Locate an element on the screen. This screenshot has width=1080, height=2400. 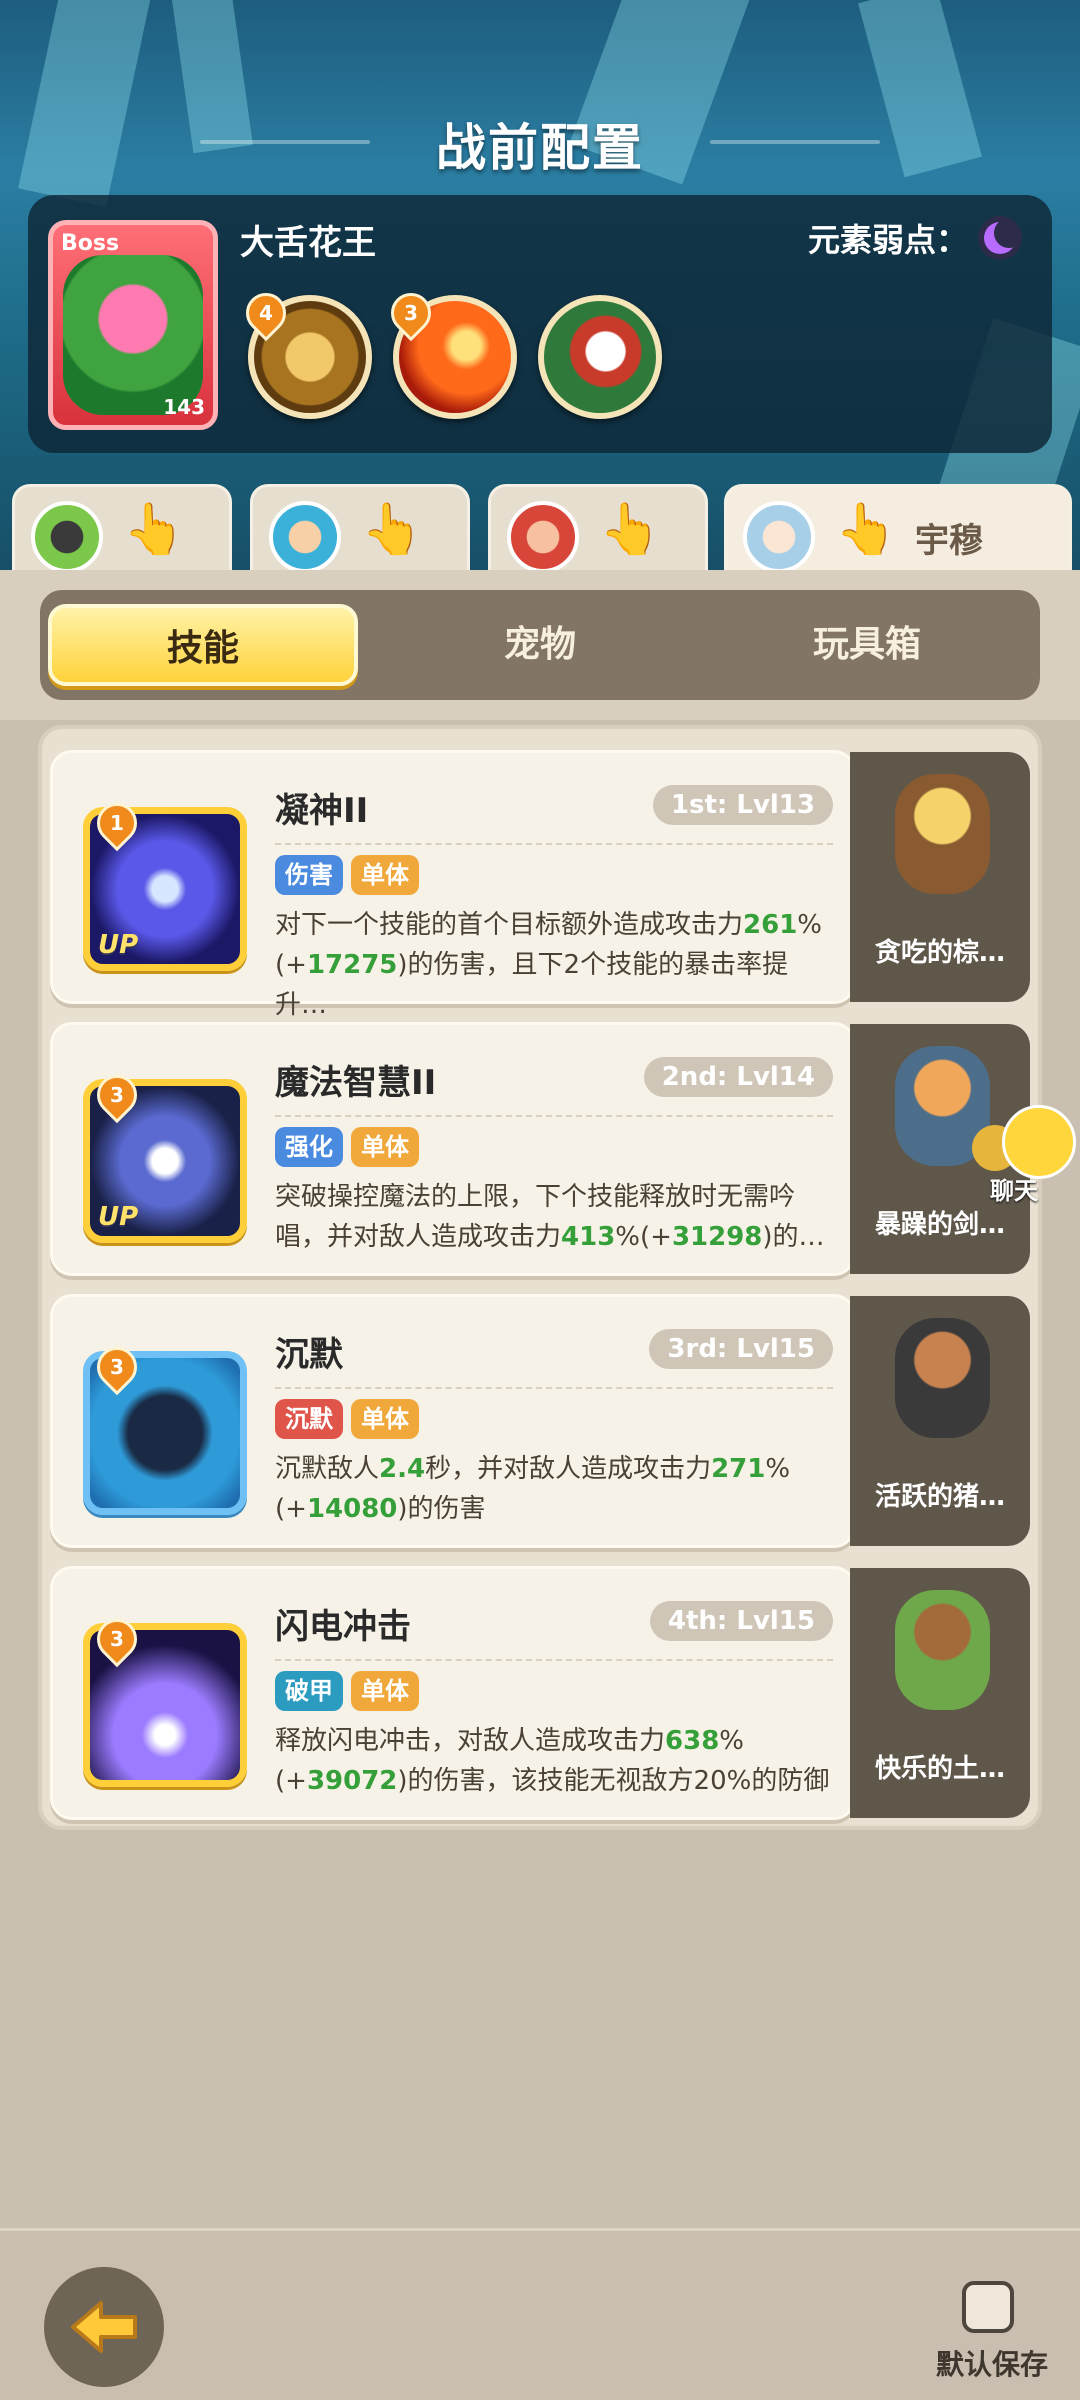
chat-label: 聊天 is located at coordinates (1014, 1191).